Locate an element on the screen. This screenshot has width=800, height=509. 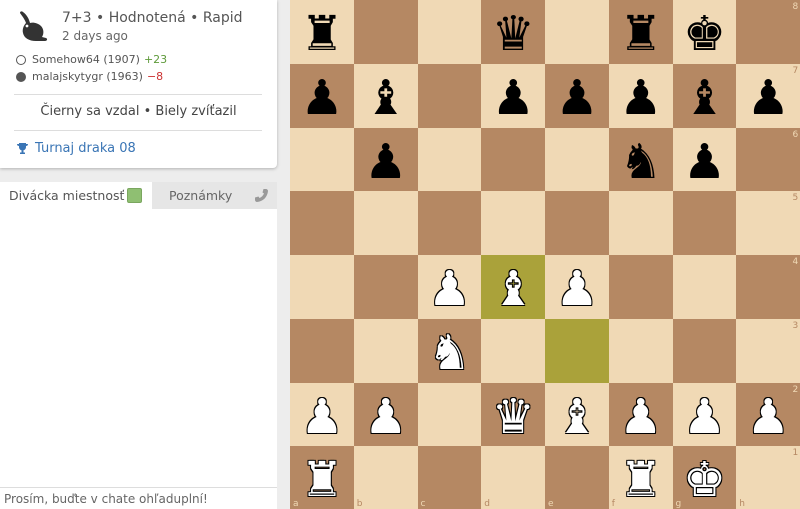
white-king-piece: ♚ is located at coordinates (705, 477).